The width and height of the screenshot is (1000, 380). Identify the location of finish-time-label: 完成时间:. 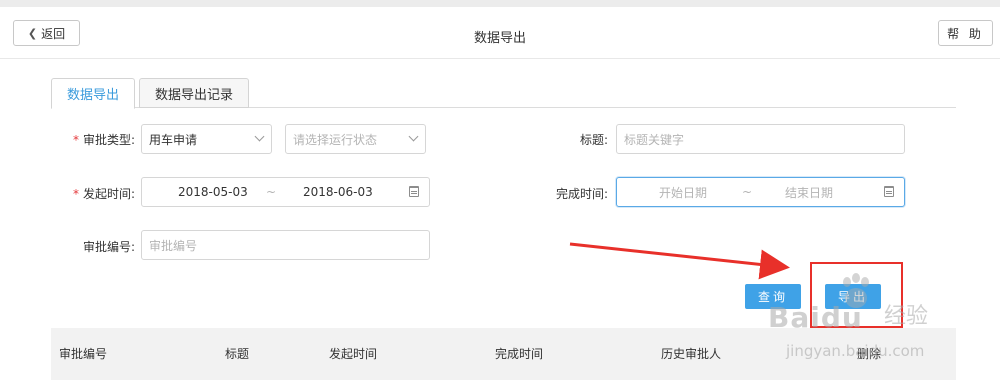
(581, 194).